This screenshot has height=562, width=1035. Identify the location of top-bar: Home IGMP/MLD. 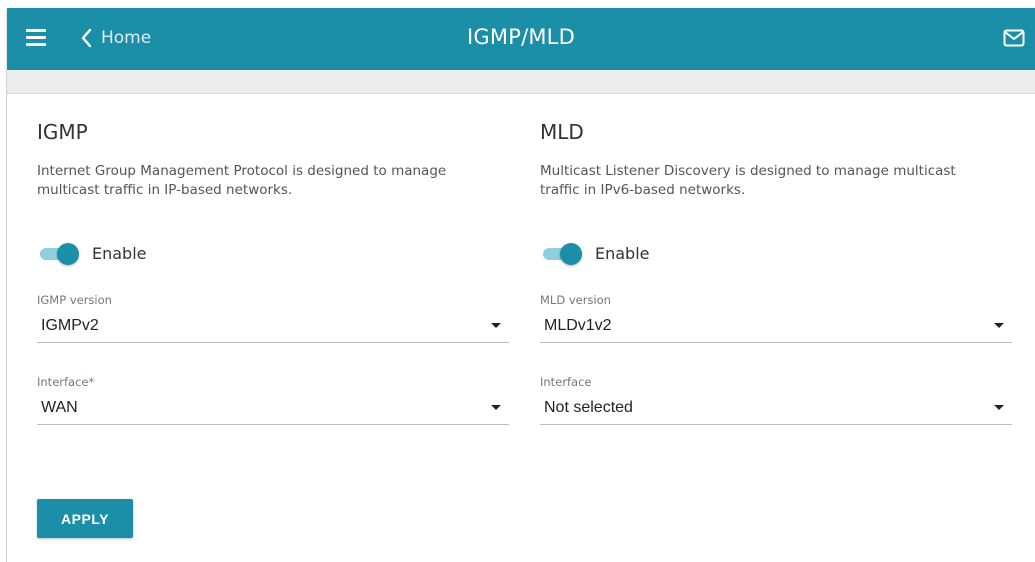
(521, 39).